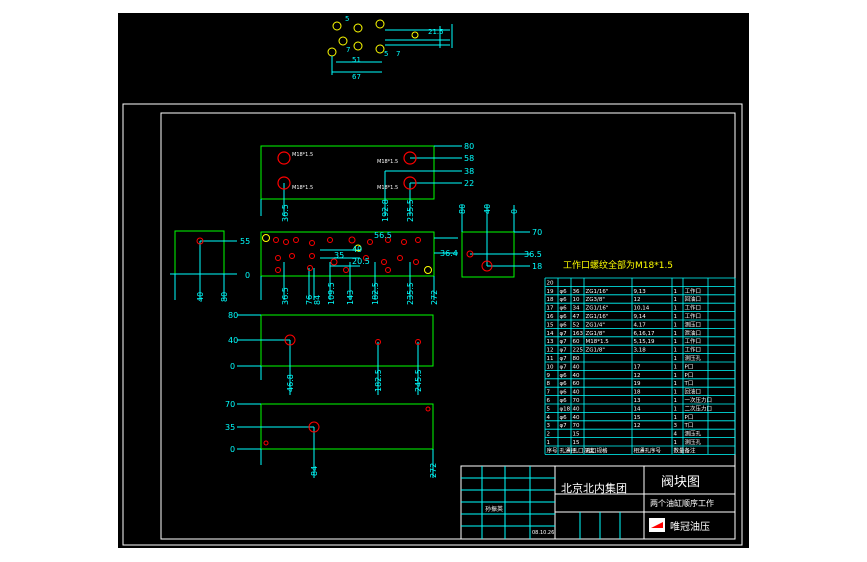 The image size is (867, 562). Describe the element at coordinates (331, 293) in the screenshot. I see `dimension-label: 109.5` at that location.